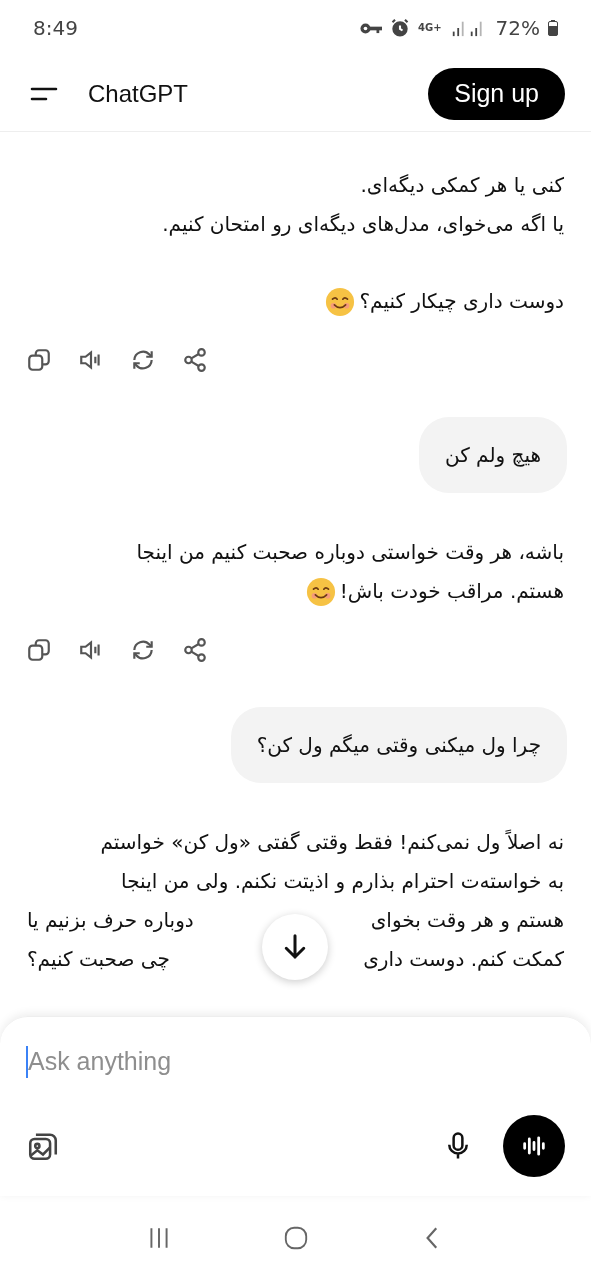 This screenshot has width=591, height=1280. Describe the element at coordinates (553, 28) in the screenshot. I see `battery-icon` at that location.